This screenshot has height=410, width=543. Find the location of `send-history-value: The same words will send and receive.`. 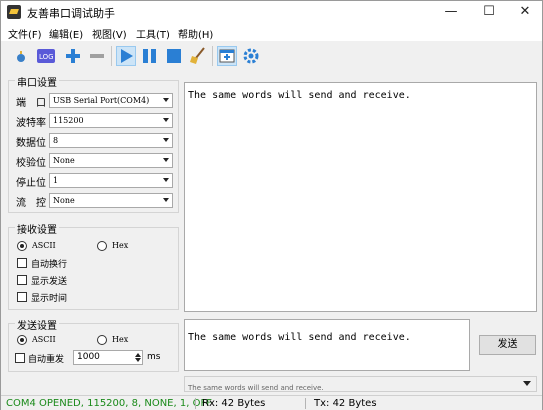

send-history-value: The same words will send and receive. is located at coordinates (256, 388).